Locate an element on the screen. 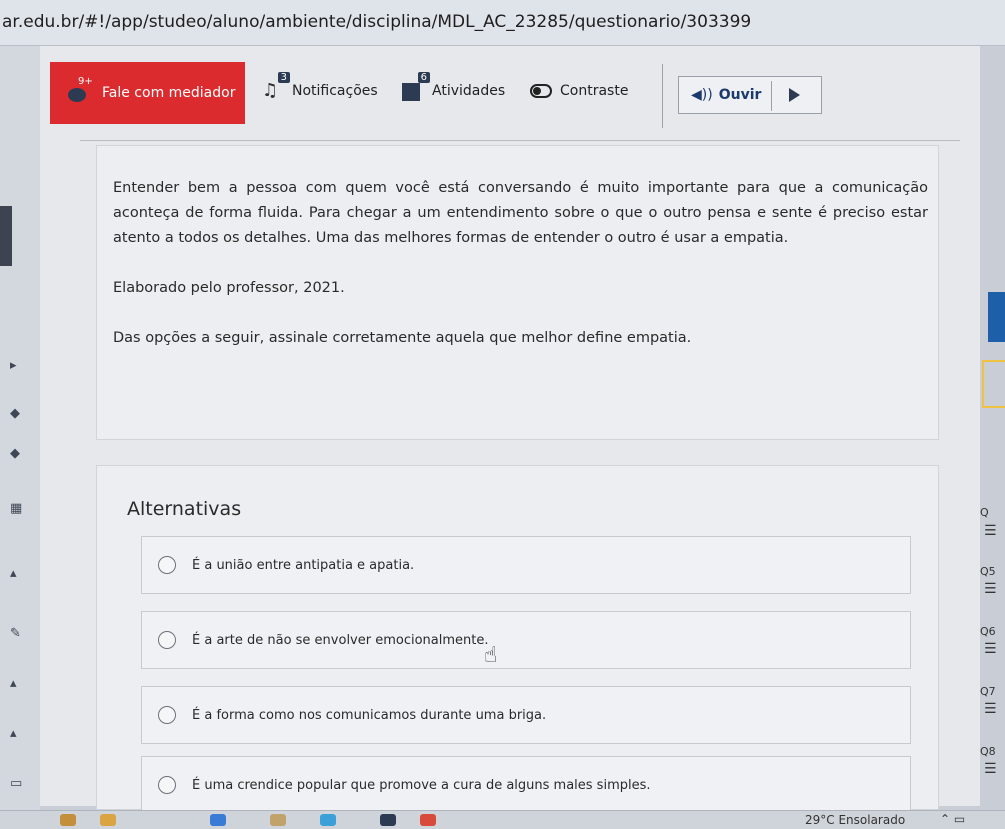  chat-icon: 9+ is located at coordinates (81, 90).